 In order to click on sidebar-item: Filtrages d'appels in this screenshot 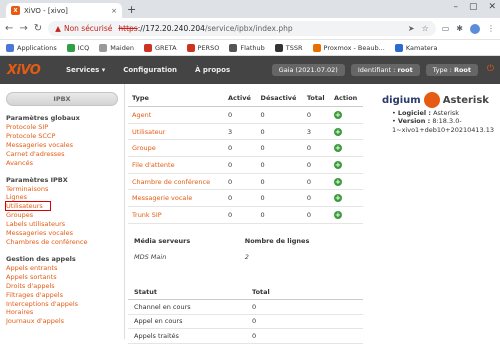, I will do `click(62, 295)`.